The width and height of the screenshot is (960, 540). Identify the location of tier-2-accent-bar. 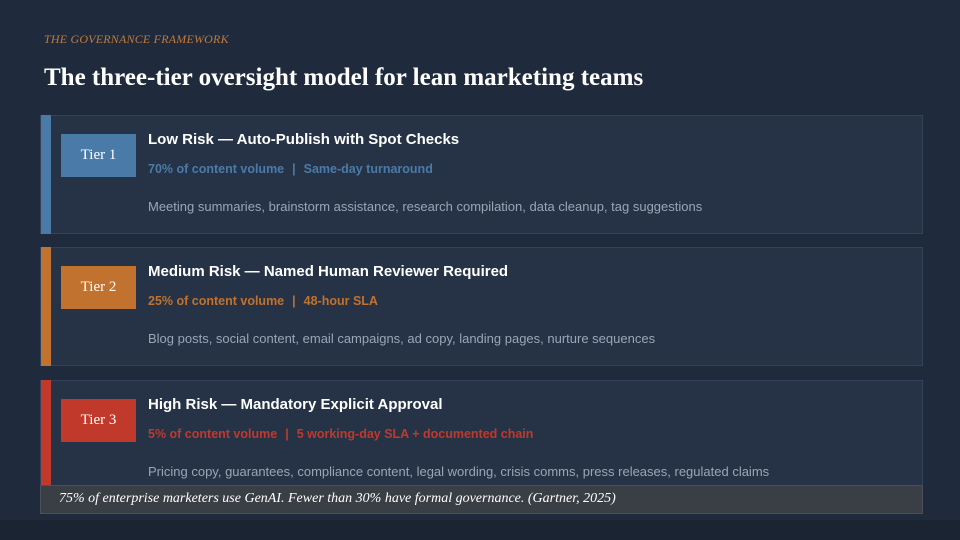
(46, 306).